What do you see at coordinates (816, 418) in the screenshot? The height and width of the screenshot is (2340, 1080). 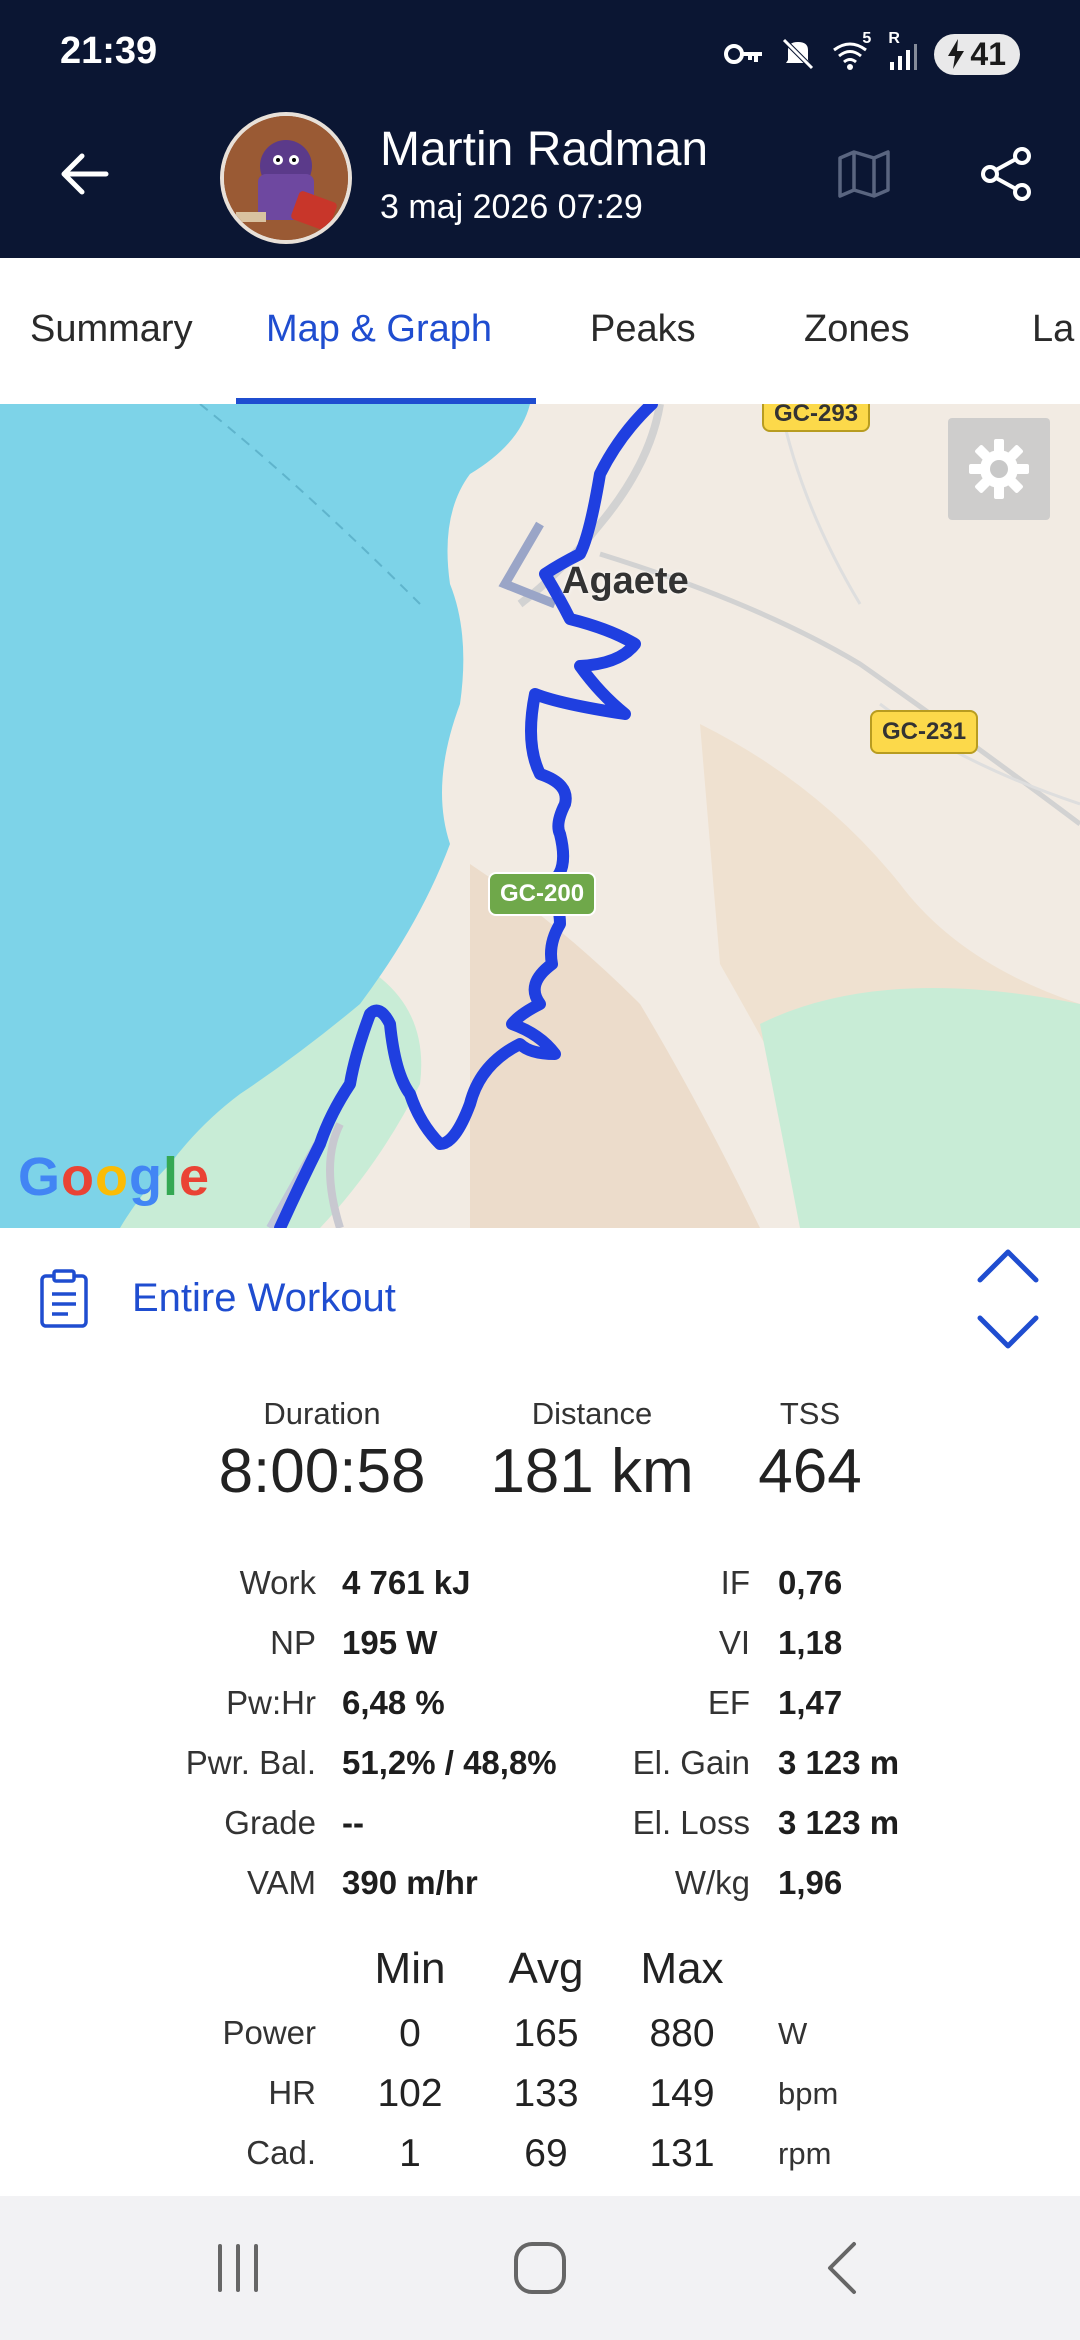 I see `road-label-gc293: GC-293` at bounding box center [816, 418].